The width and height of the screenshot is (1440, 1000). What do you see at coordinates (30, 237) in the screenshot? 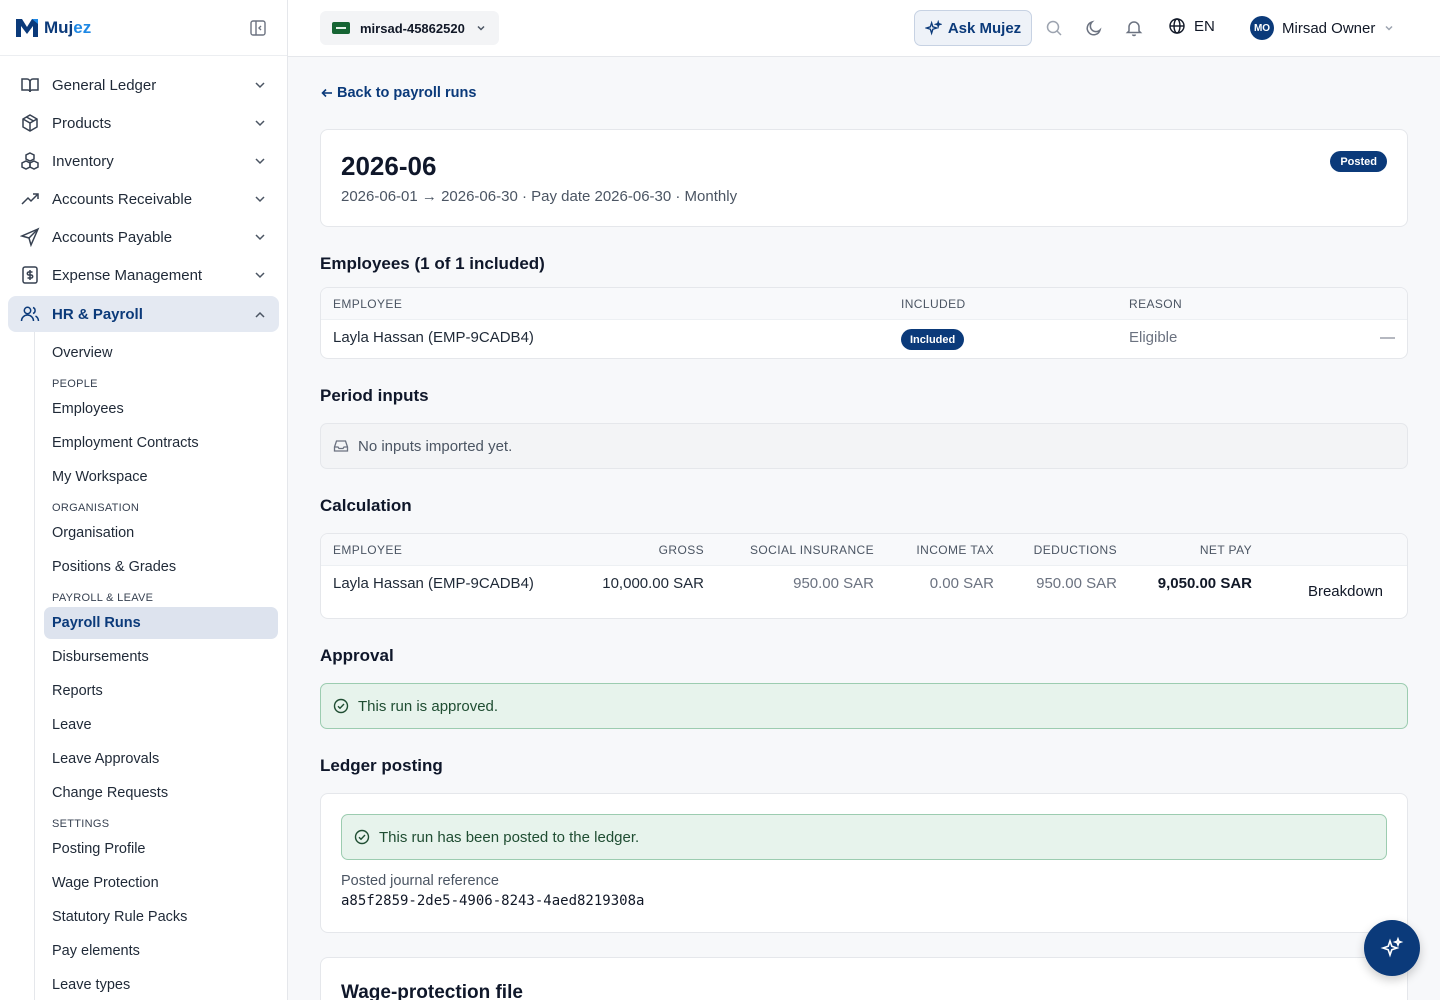
I see `send-icon` at bounding box center [30, 237].